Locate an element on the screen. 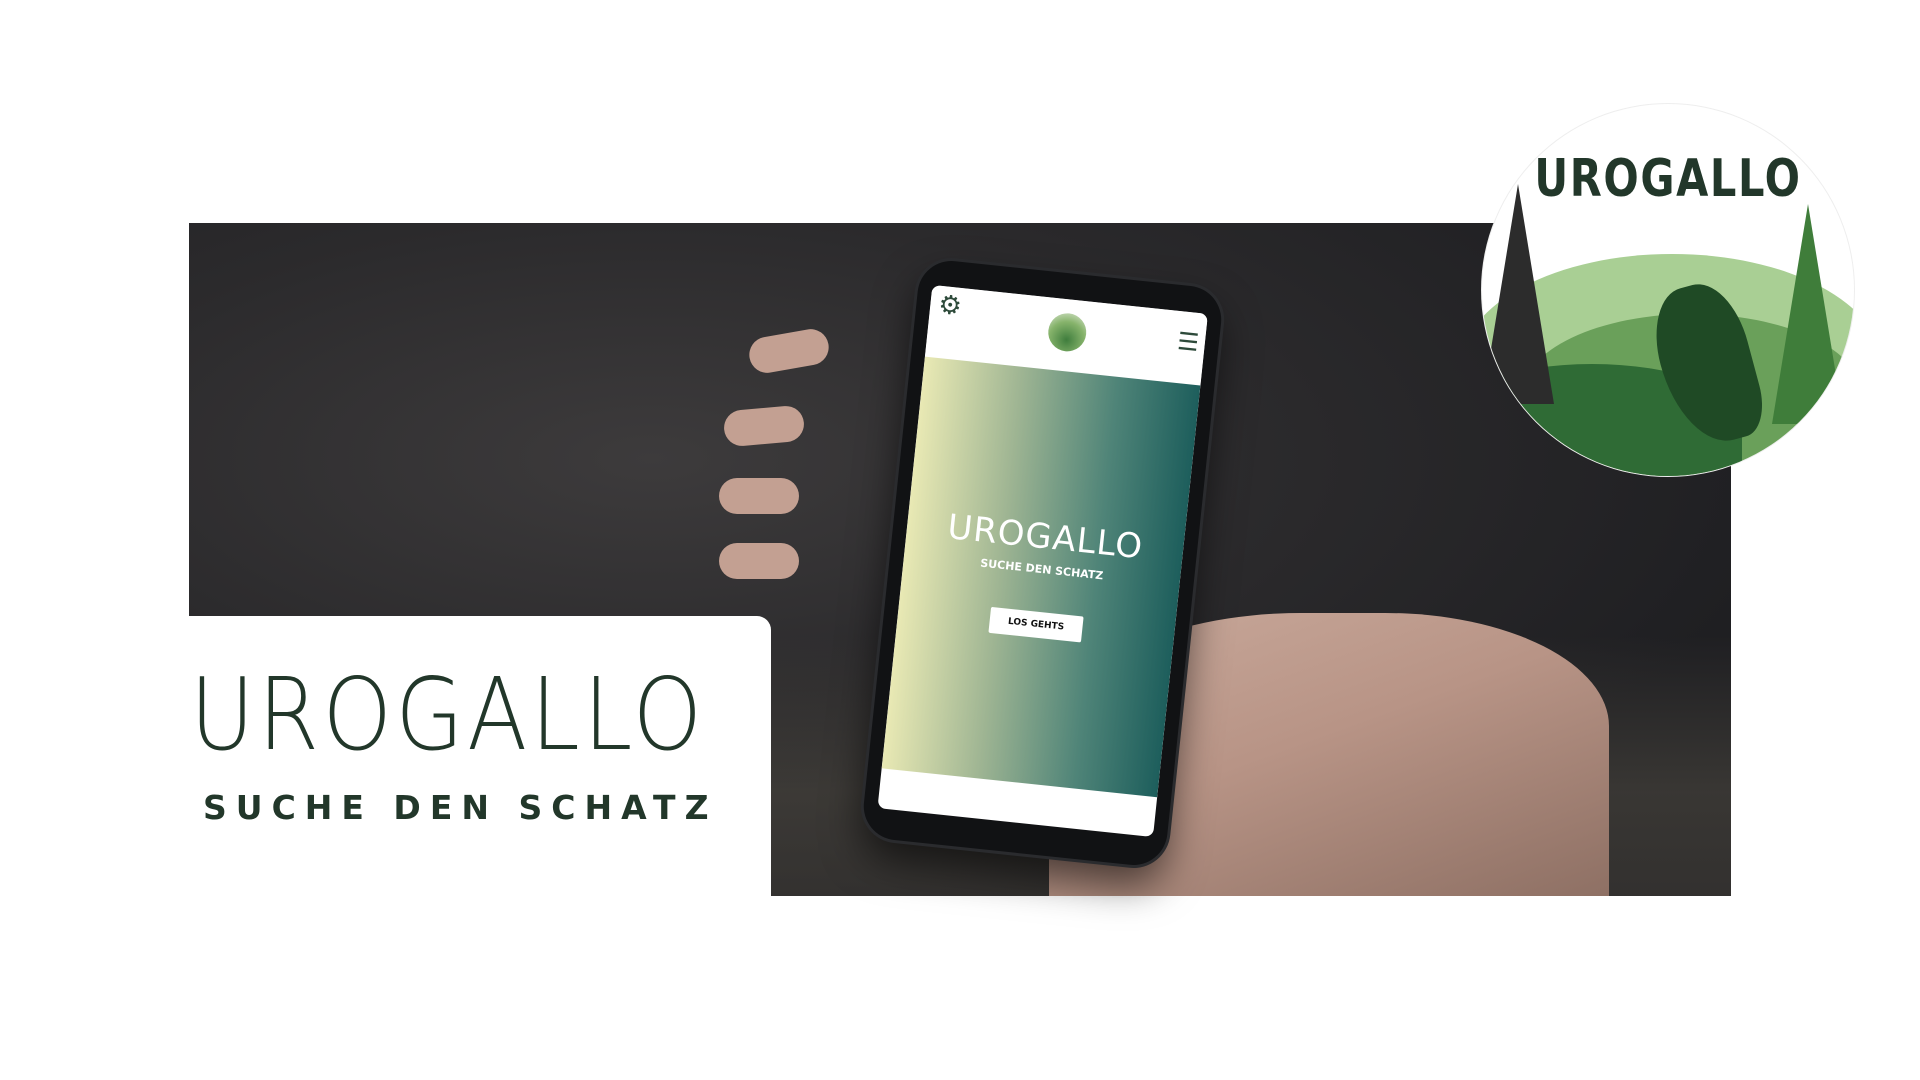  app-hero: UROGALLO SUCHE DEN SCHATZ LOS GEHTS is located at coordinates (1041, 577).